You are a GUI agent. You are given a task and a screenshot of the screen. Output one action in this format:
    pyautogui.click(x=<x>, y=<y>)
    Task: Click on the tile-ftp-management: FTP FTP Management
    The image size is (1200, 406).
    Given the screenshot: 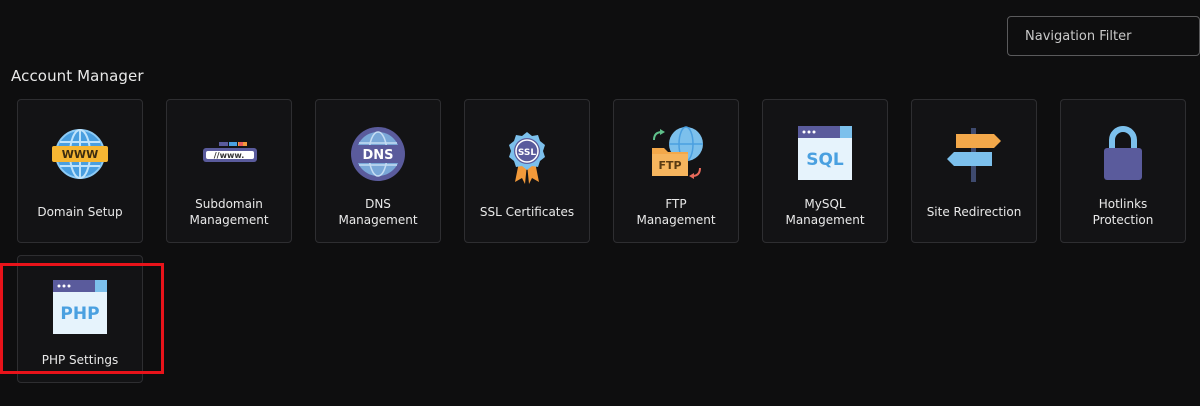 What is the action you would take?
    pyautogui.click(x=676, y=171)
    